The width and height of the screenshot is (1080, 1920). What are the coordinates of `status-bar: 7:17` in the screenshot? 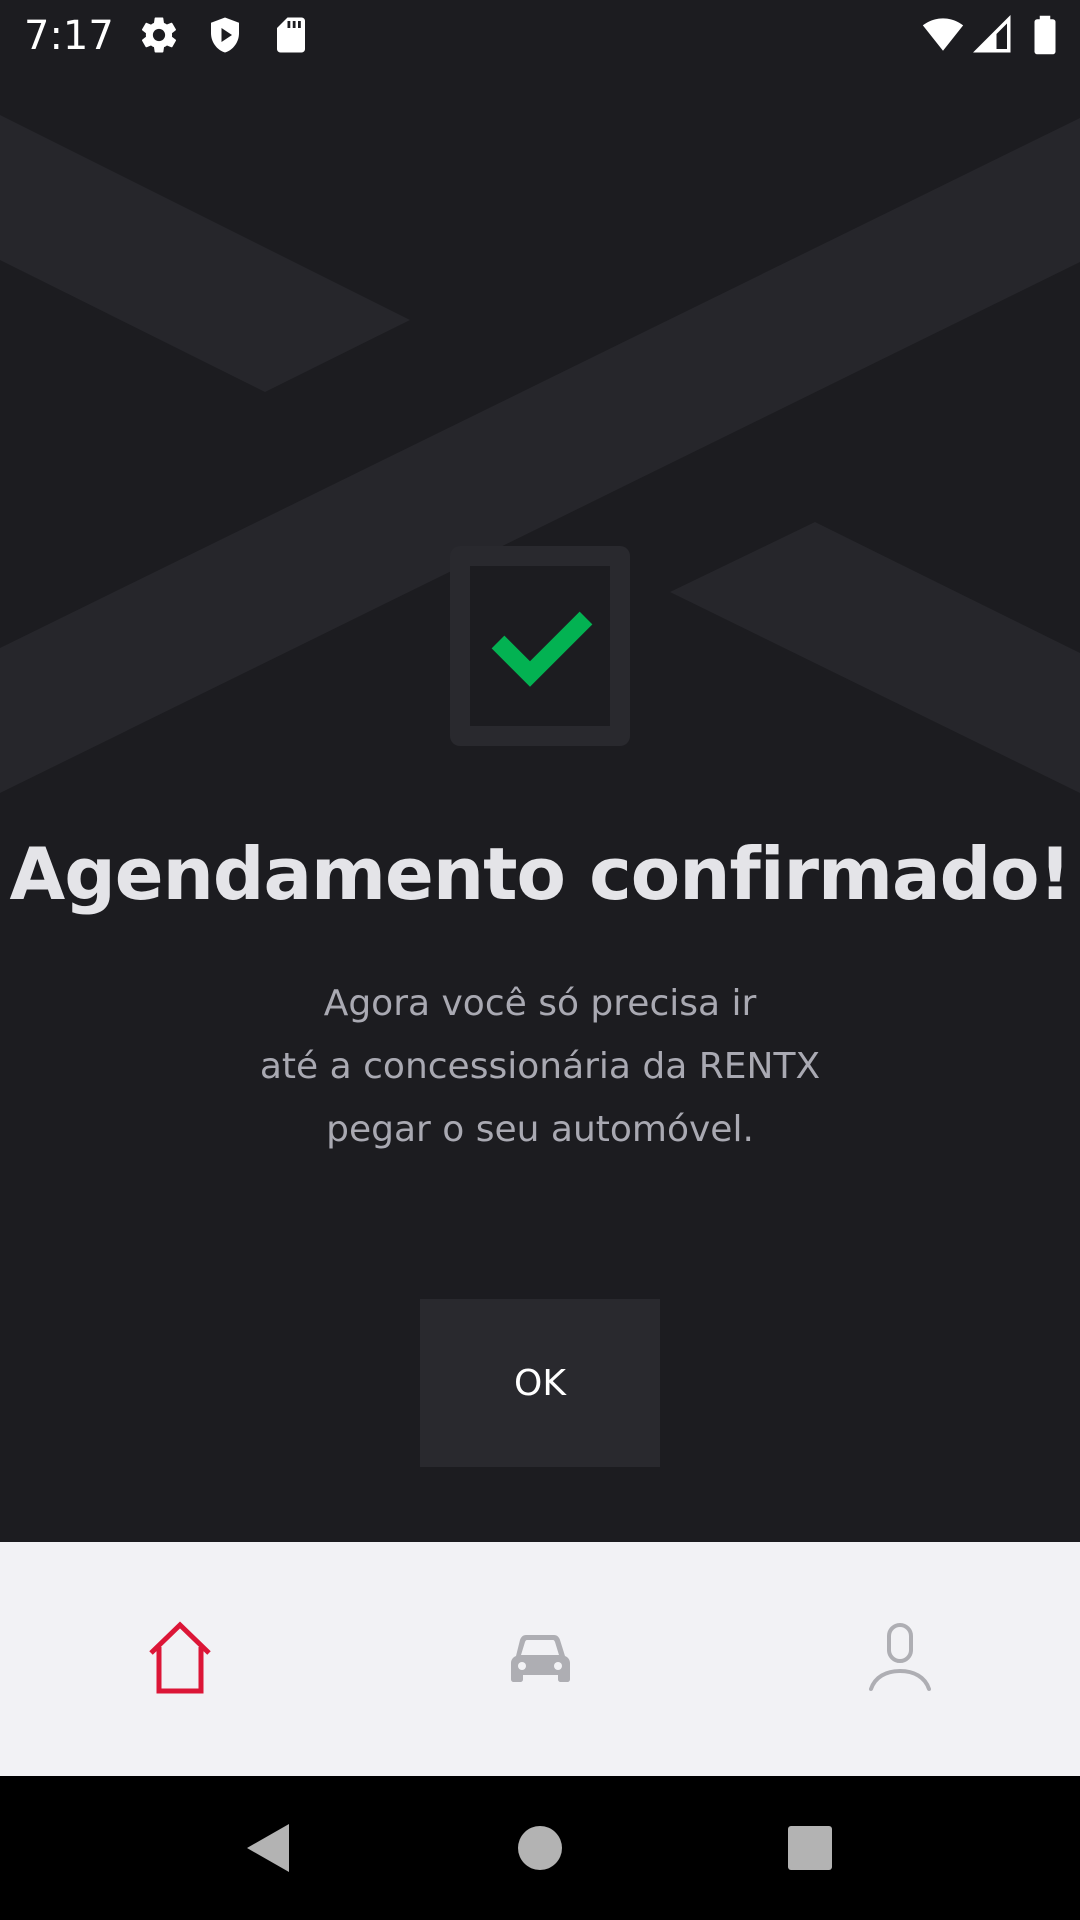 It's located at (540, 36).